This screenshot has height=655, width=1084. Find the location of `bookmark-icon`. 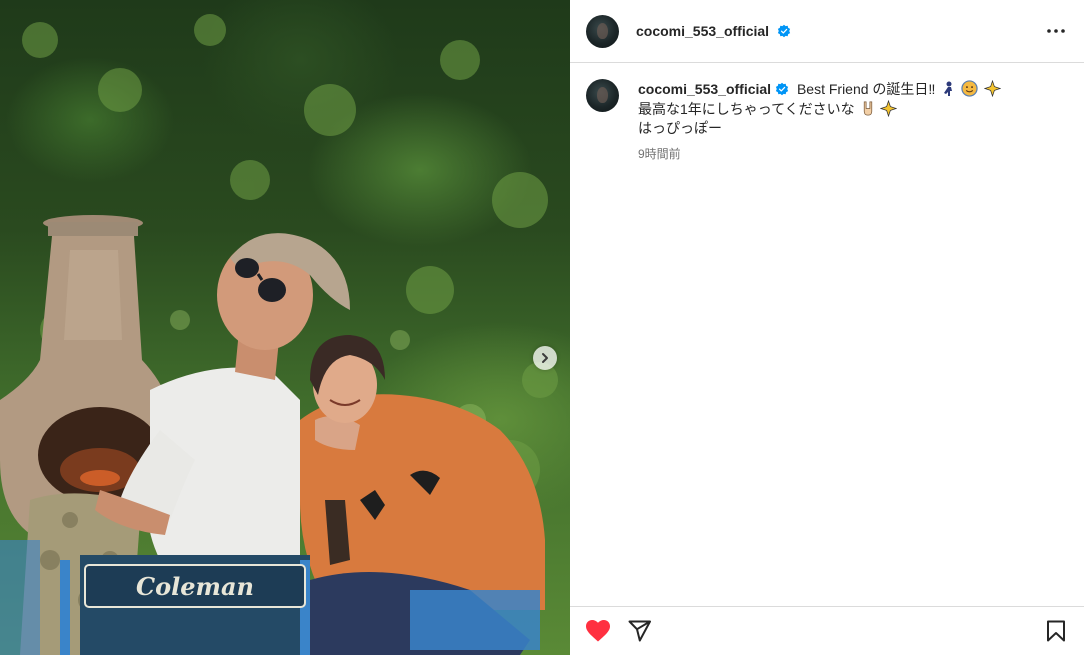

bookmark-icon is located at coordinates (1056, 631).